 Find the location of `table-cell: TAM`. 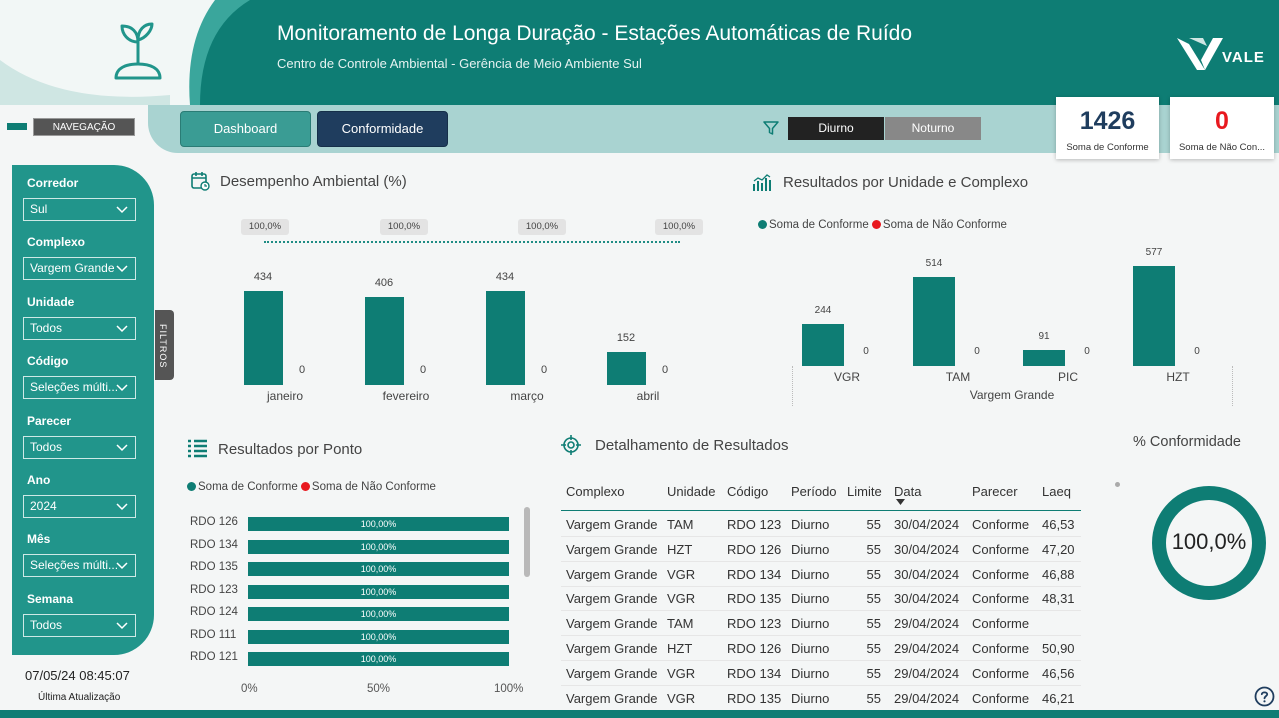

table-cell: TAM is located at coordinates (680, 524).